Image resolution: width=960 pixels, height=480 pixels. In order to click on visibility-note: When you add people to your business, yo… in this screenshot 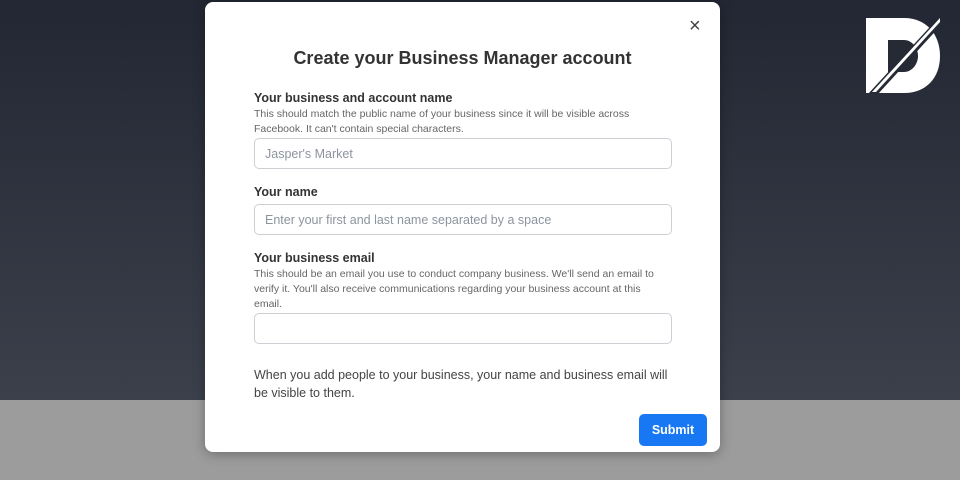, I will do `click(461, 384)`.